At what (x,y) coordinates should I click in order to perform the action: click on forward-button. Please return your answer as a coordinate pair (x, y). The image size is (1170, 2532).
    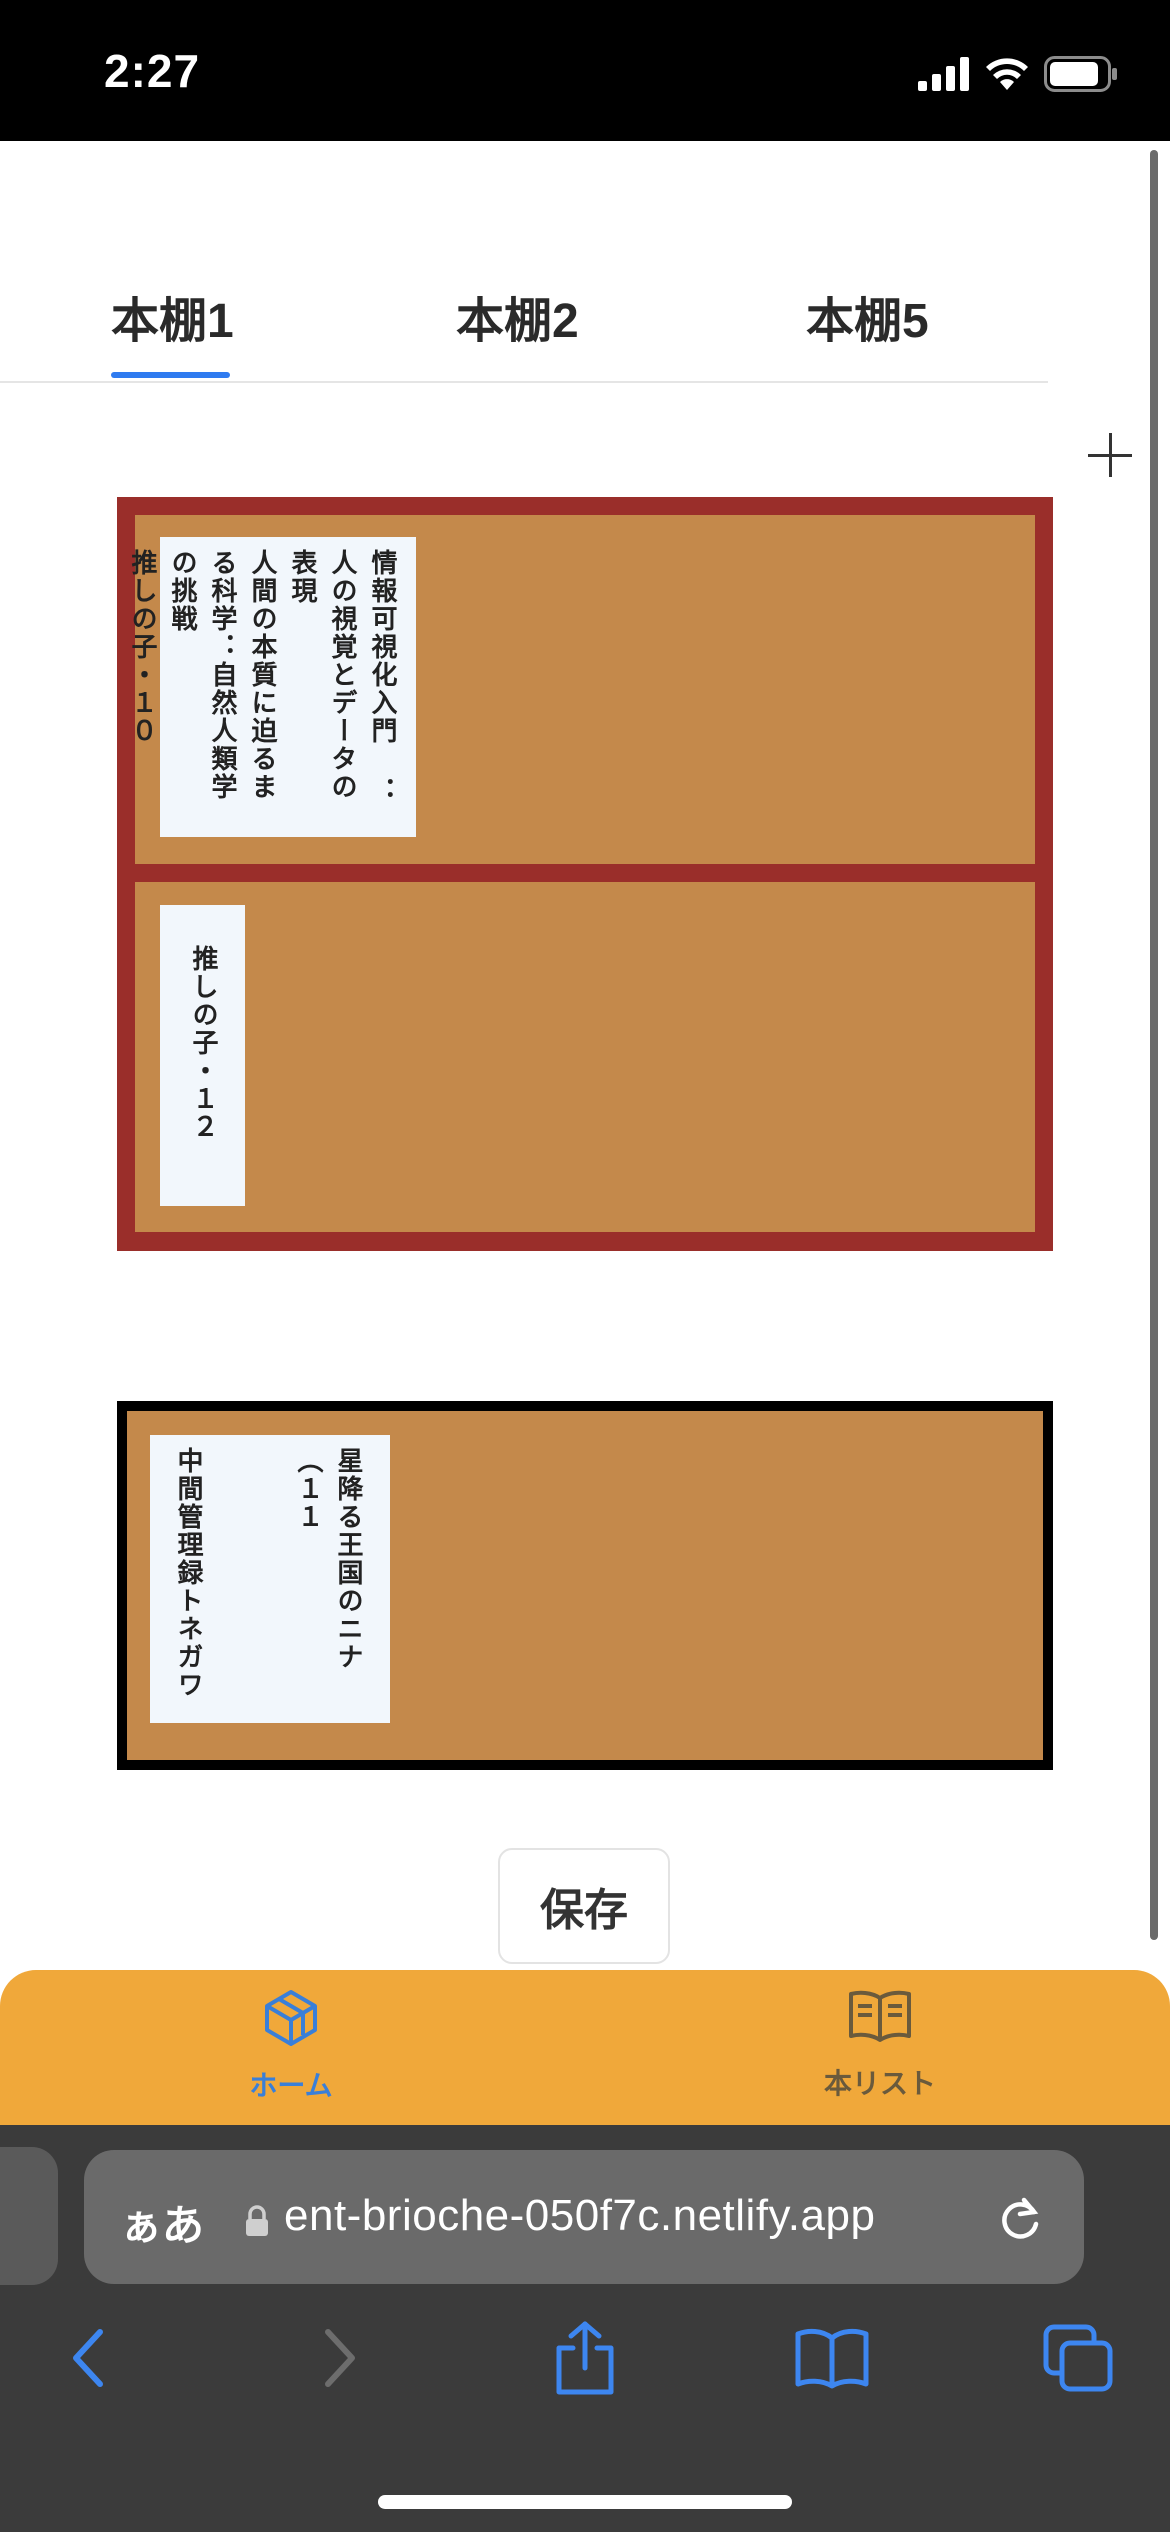
    Looking at the image, I should click on (340, 2360).